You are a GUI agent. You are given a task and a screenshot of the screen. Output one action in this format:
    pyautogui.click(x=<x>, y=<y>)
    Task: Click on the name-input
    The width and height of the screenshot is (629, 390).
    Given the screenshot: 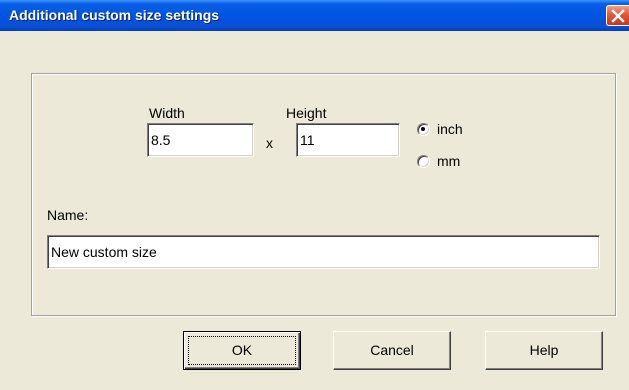 What is the action you would take?
    pyautogui.click(x=323, y=252)
    